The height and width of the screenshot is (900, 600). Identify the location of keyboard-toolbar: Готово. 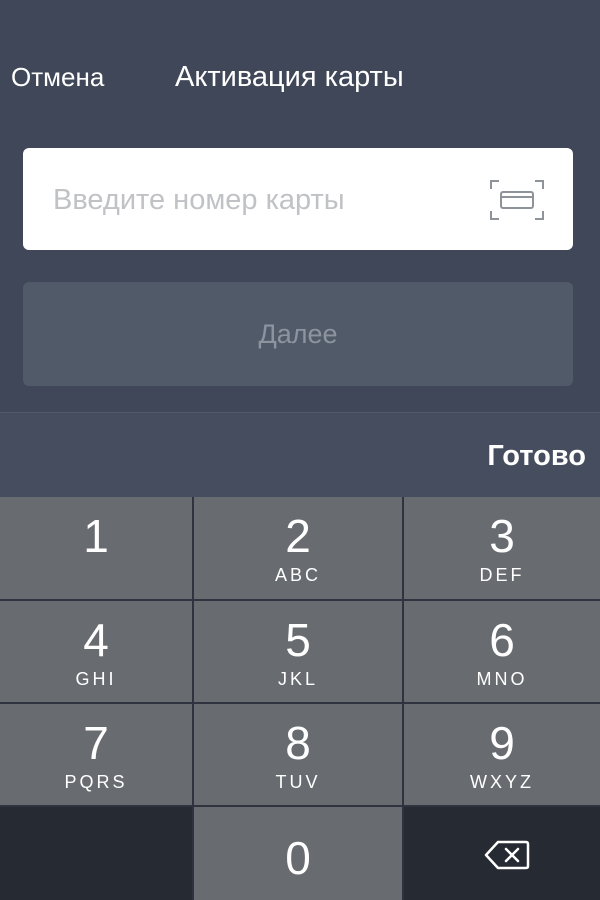
(300, 454).